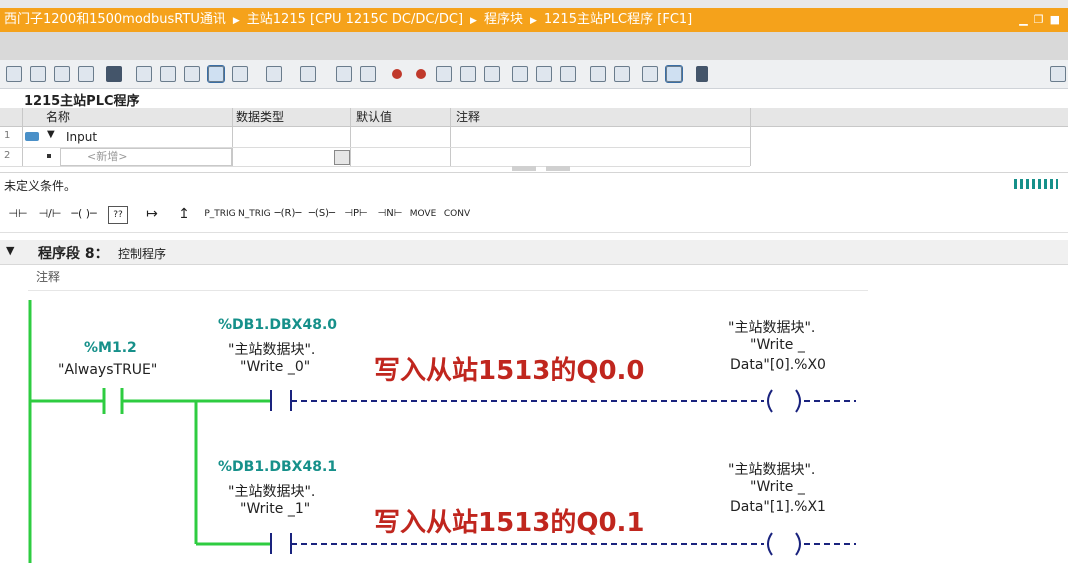 The width and height of the screenshot is (1068, 563). Describe the element at coordinates (356, 214) in the screenshot. I see `p-contact-icon: ⊣P⊢` at that location.